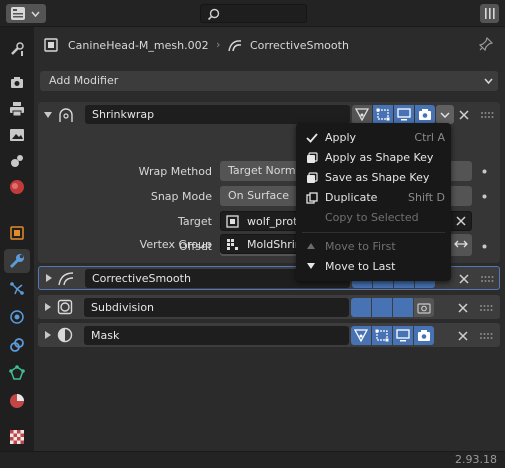 The width and height of the screenshot is (505, 468). What do you see at coordinates (486, 44) in the screenshot?
I see `pin-icon` at bounding box center [486, 44].